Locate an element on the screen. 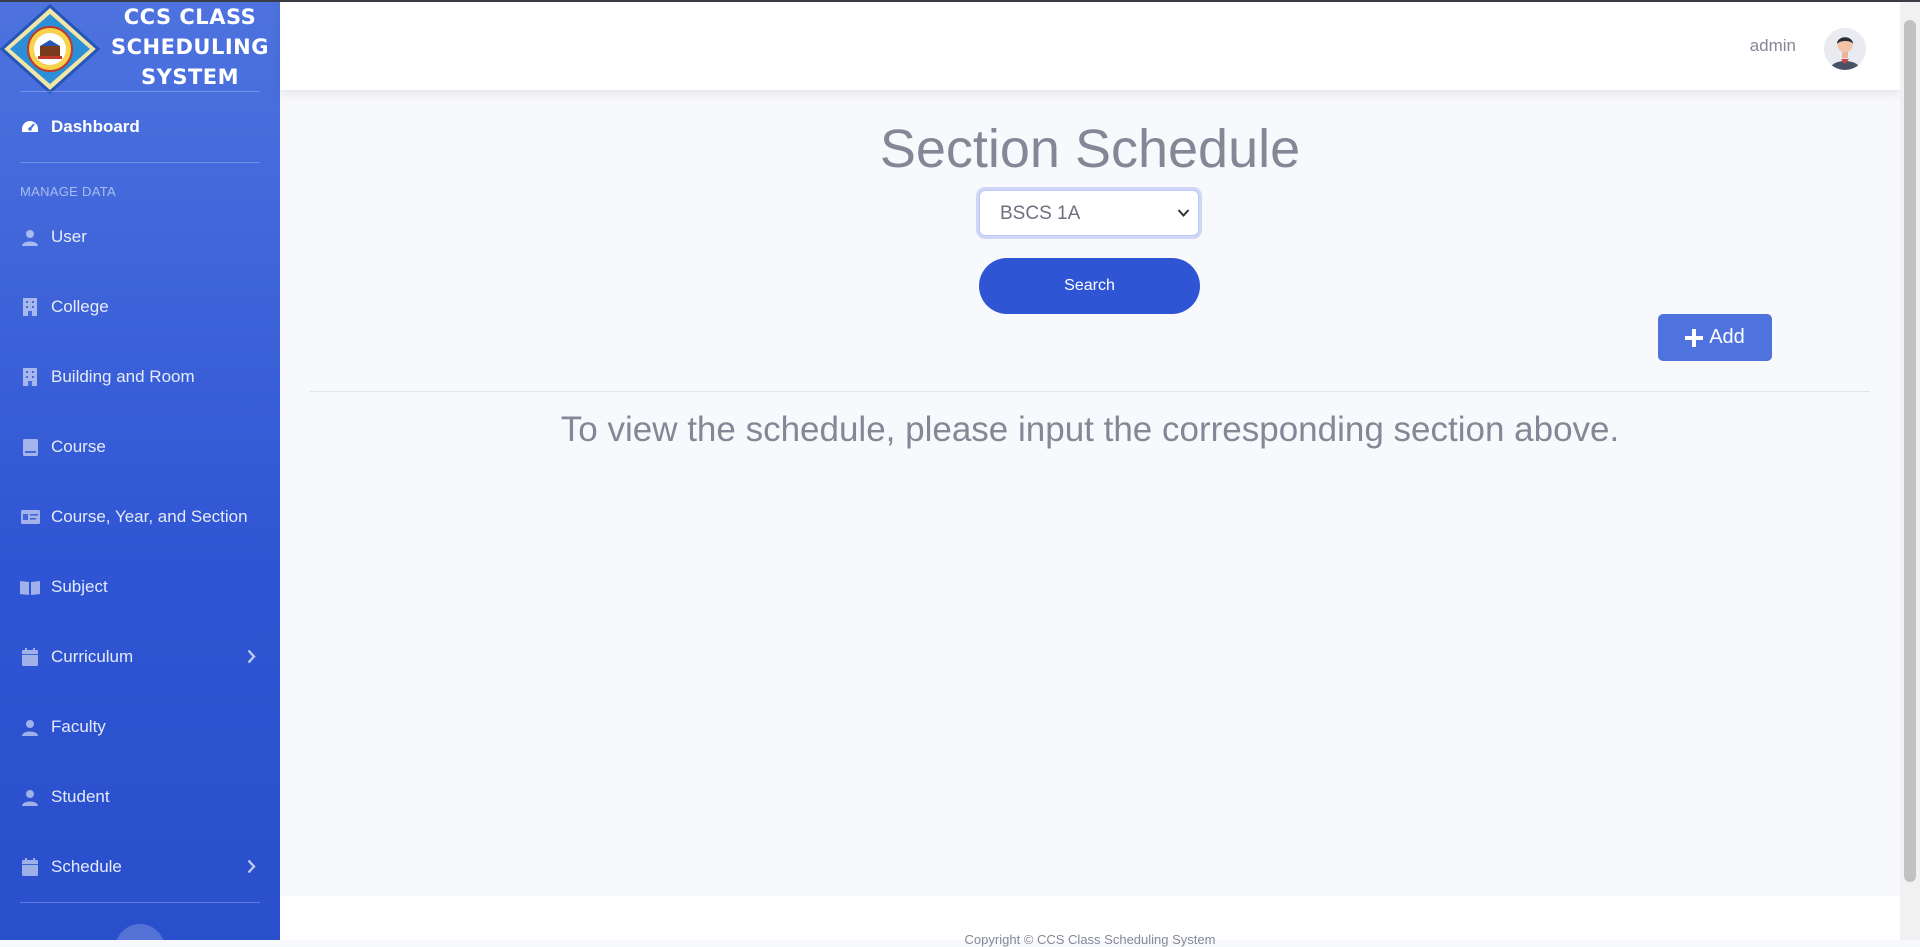 The image size is (1920, 947). brand-title: CCS CLASS SCHEDULING SYSTEM is located at coordinates (190, 47).